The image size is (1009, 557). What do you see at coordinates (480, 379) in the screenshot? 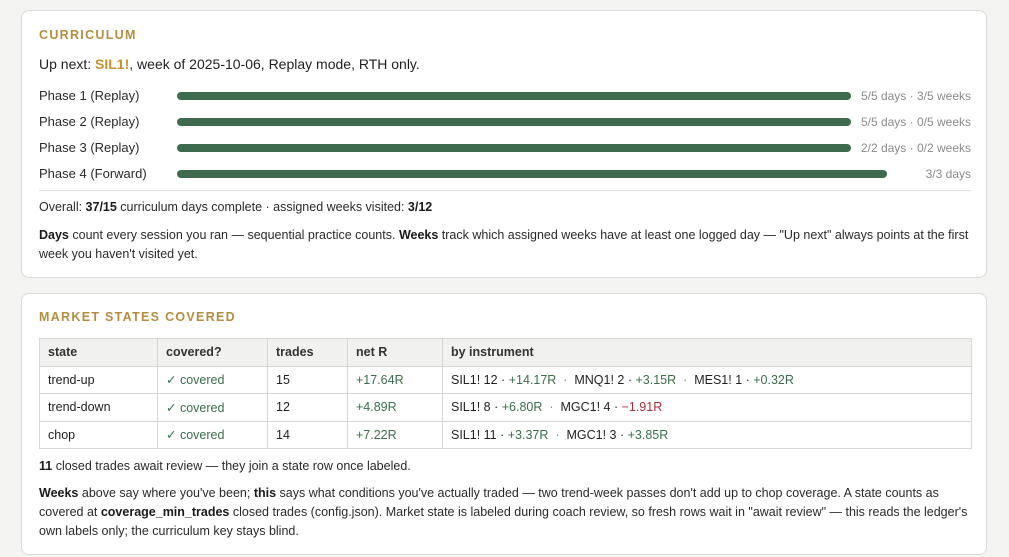
I see `instrument-label: SIL1! 12 ·` at bounding box center [480, 379].